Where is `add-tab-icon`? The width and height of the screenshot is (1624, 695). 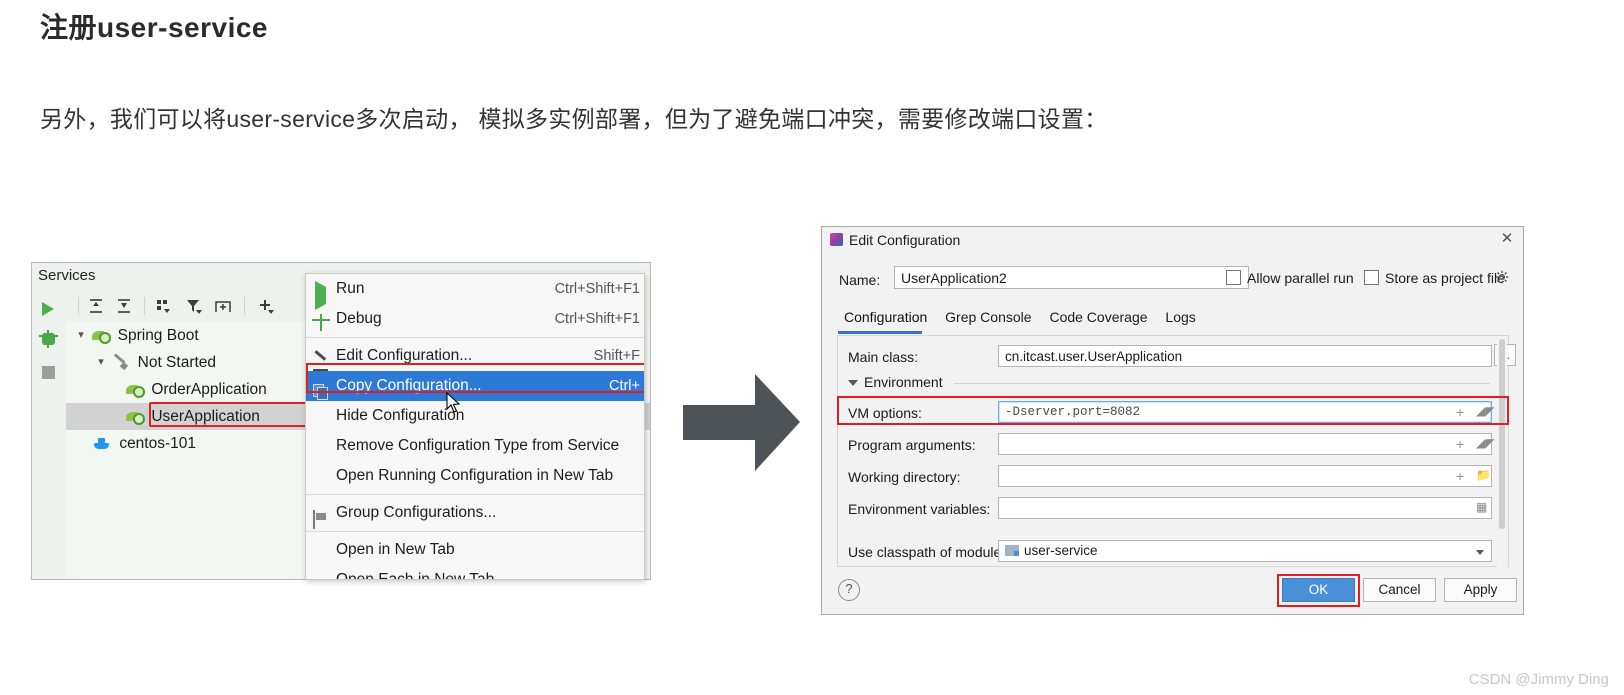 add-tab-icon is located at coordinates (224, 306).